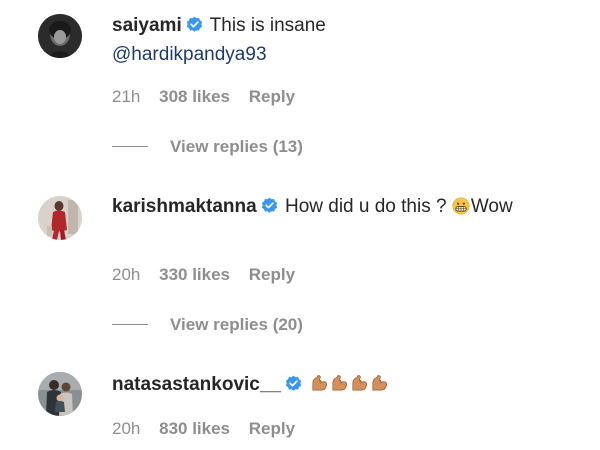 The width and height of the screenshot is (600, 450). I want to click on comment-meta: 21h 308 likes Reply, so click(203, 97).